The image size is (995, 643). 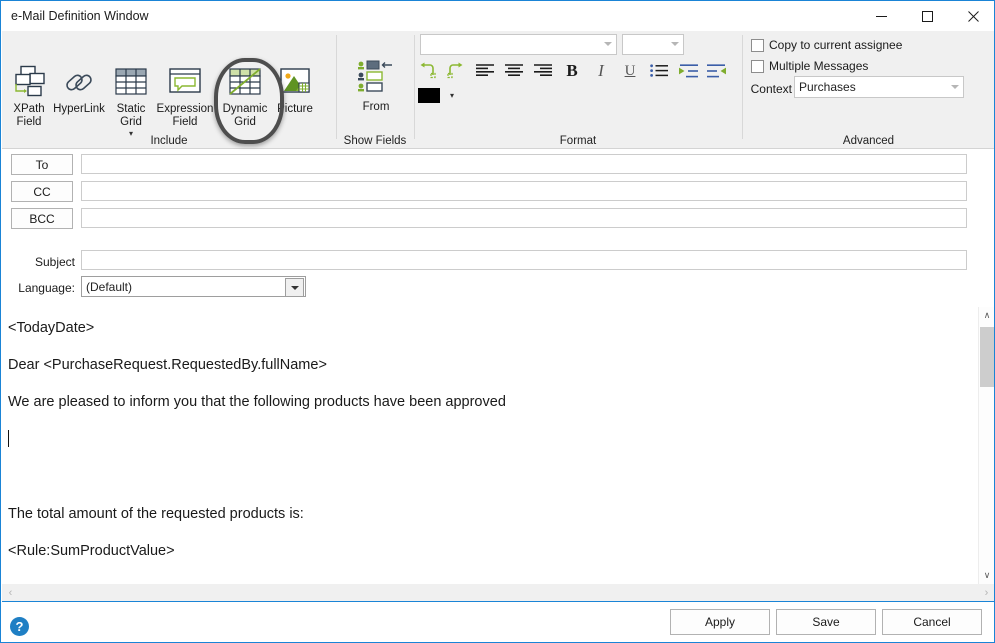 What do you see at coordinates (185, 115) in the screenshot?
I see `ribbon-button-label: Expression Field` at bounding box center [185, 115].